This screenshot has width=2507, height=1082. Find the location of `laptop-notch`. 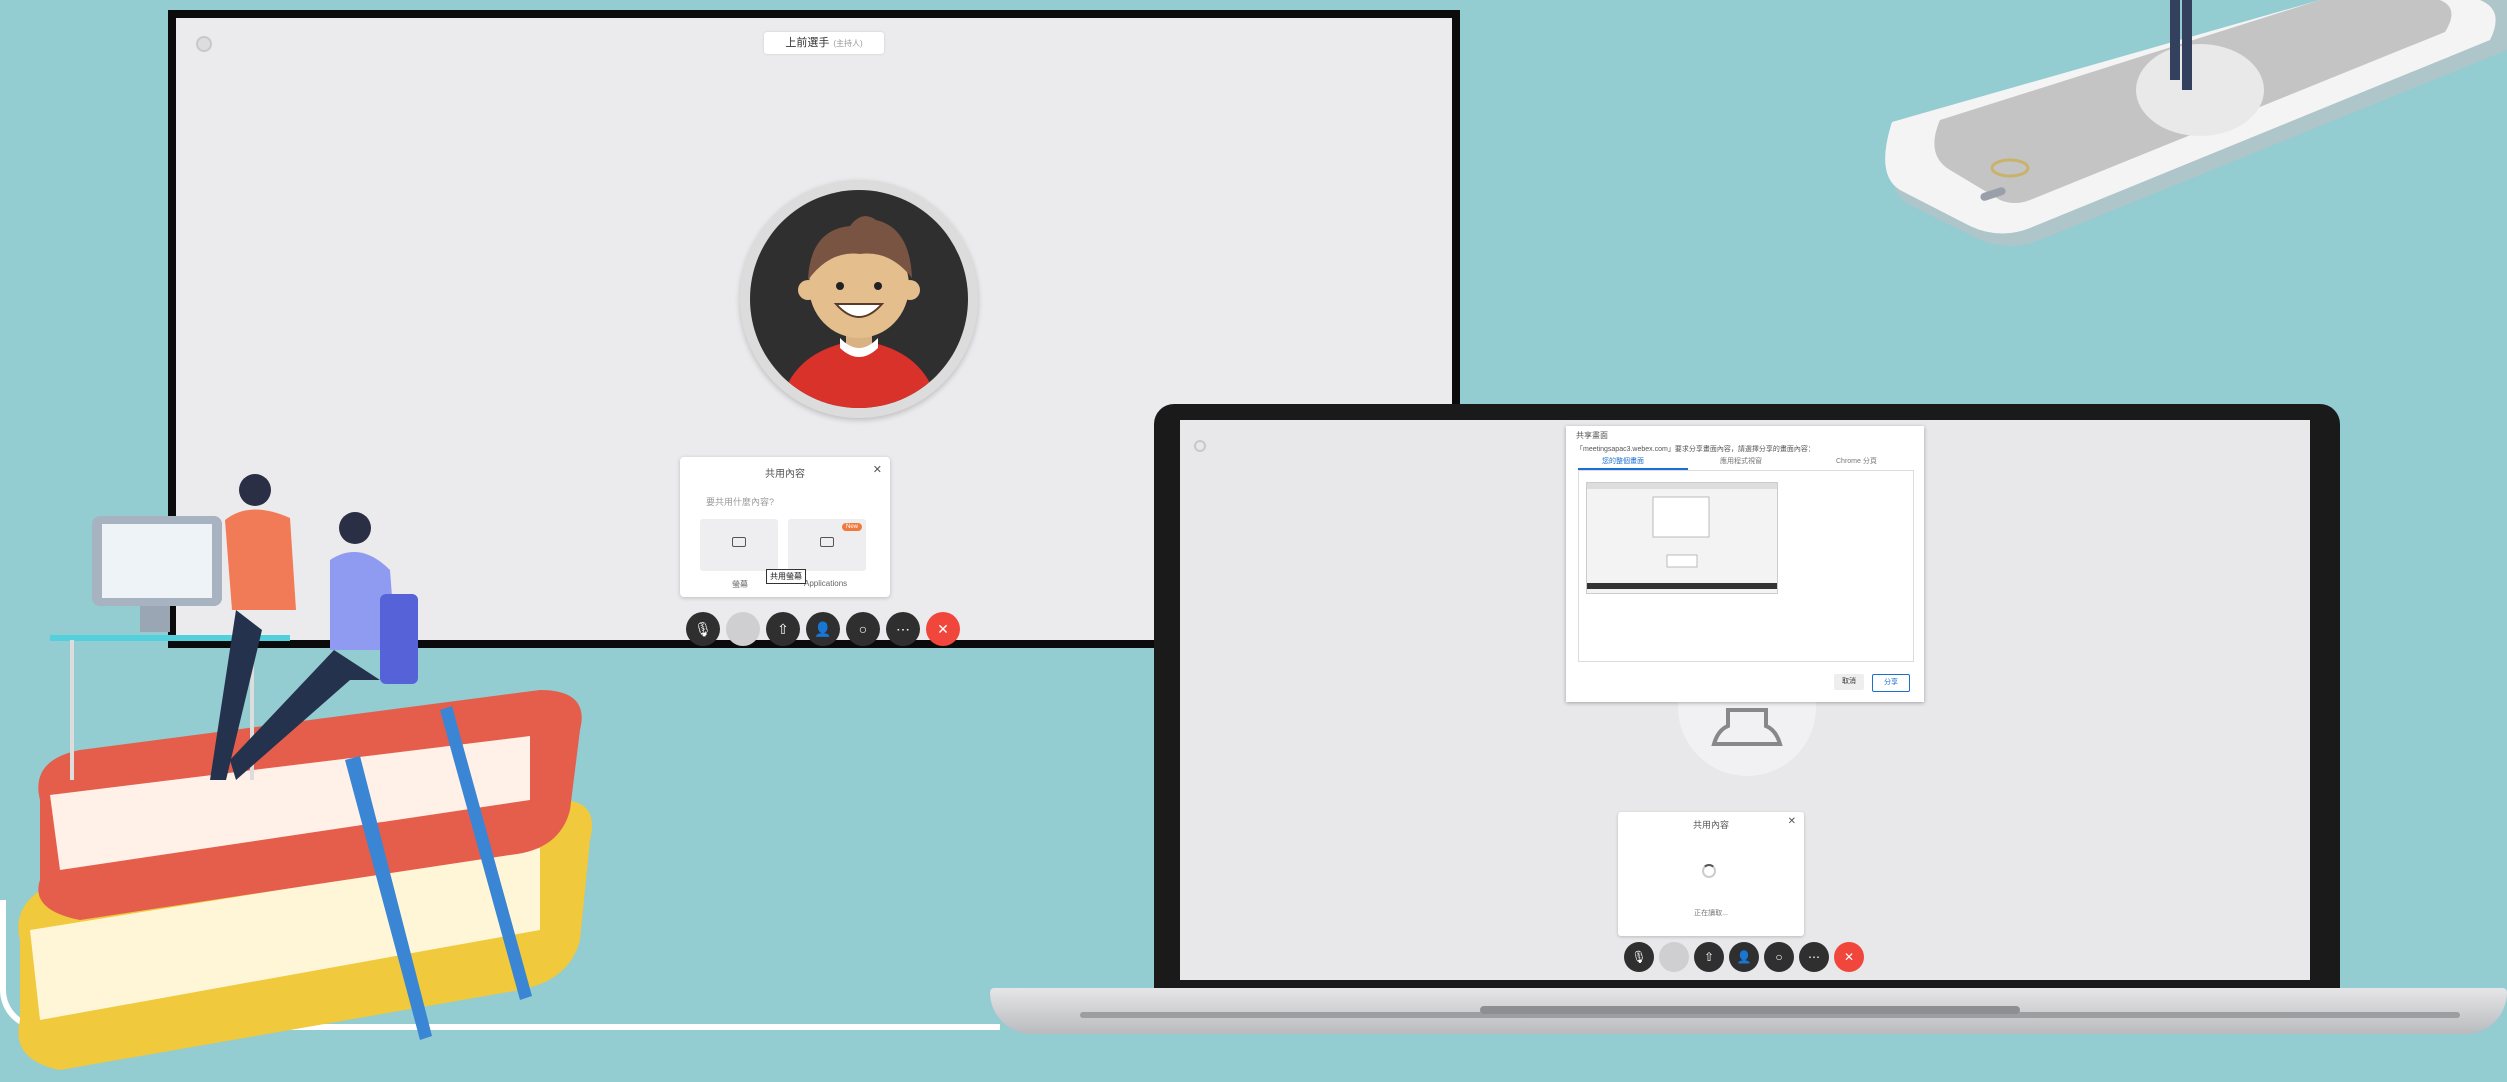

laptop-notch is located at coordinates (1750, 1010).